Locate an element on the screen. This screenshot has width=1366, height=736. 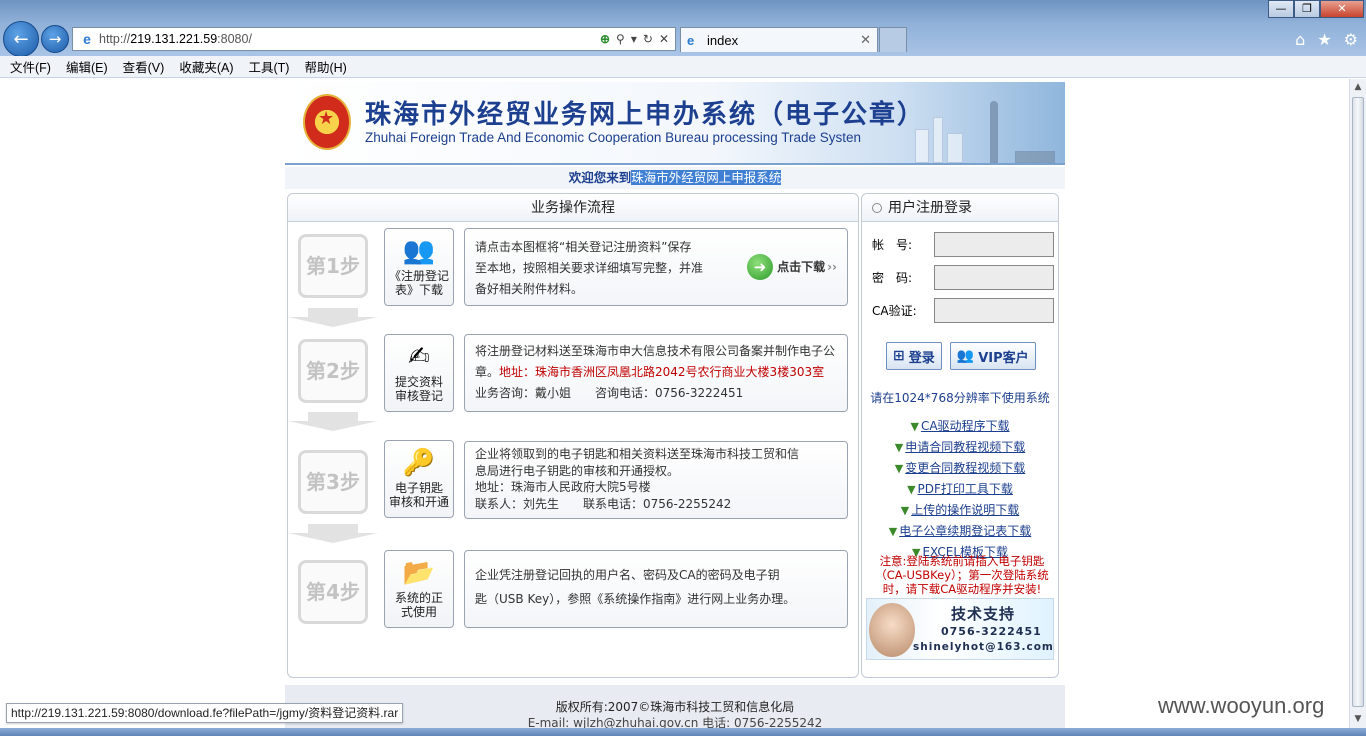
double-chevron-icon: ›› is located at coordinates (832, 266).